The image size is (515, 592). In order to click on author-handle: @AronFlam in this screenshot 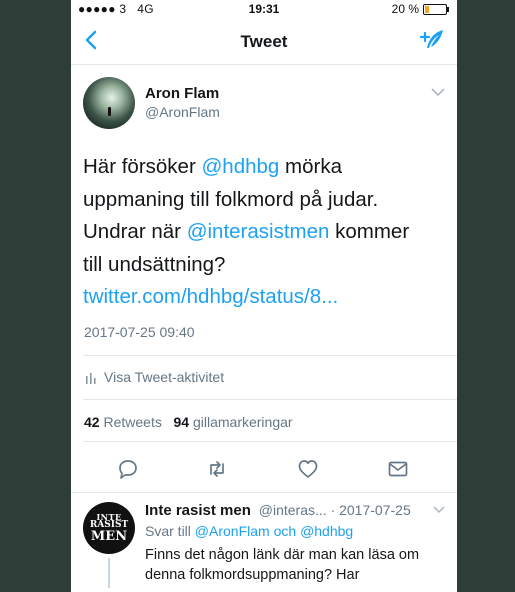, I will do `click(182, 112)`.